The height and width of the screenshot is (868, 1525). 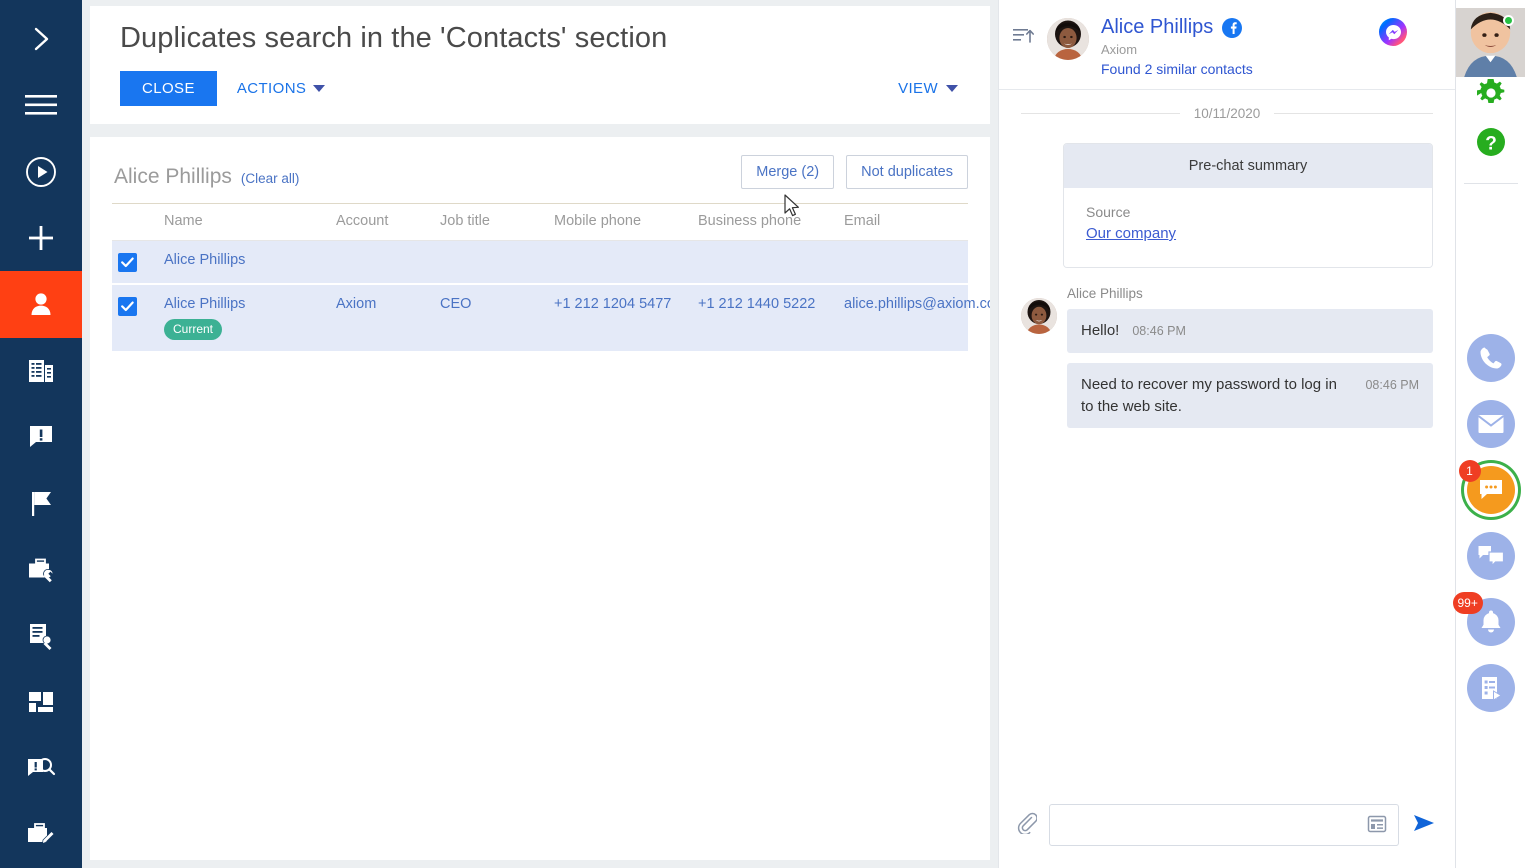 I want to click on column-header-select, so click(x=135, y=222).